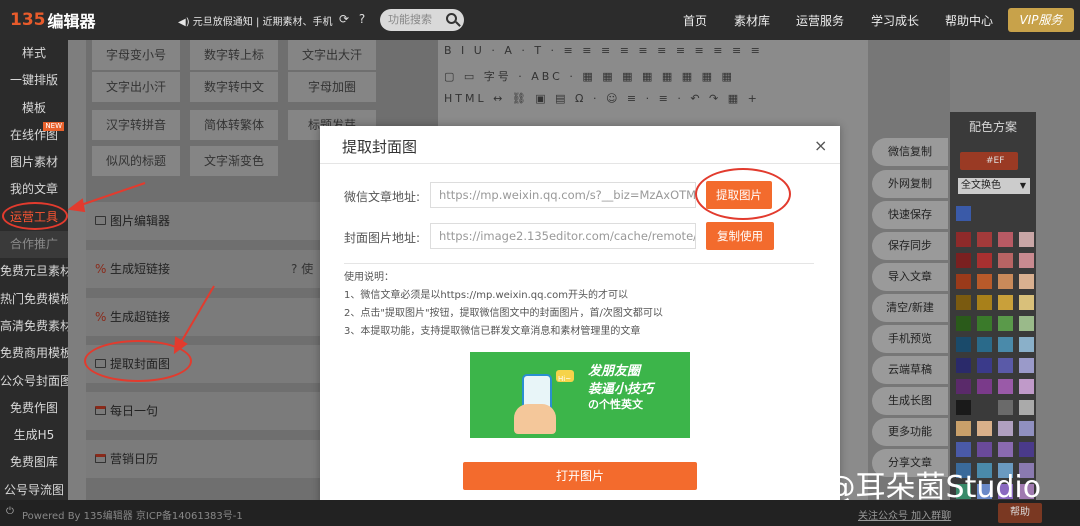 The image size is (1080, 526). I want to click on refresh-icon: ⟳, so click(344, 19).